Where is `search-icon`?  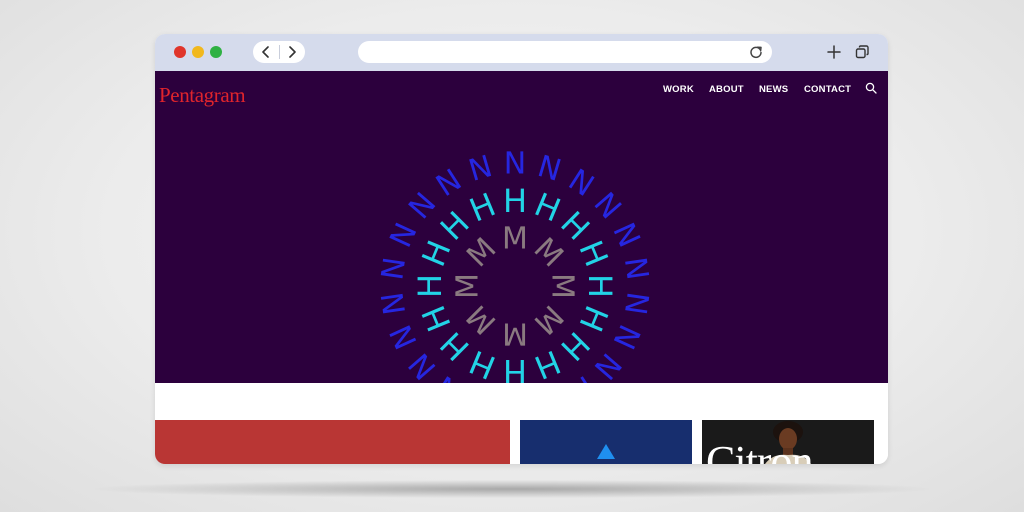
search-icon is located at coordinates (871, 88).